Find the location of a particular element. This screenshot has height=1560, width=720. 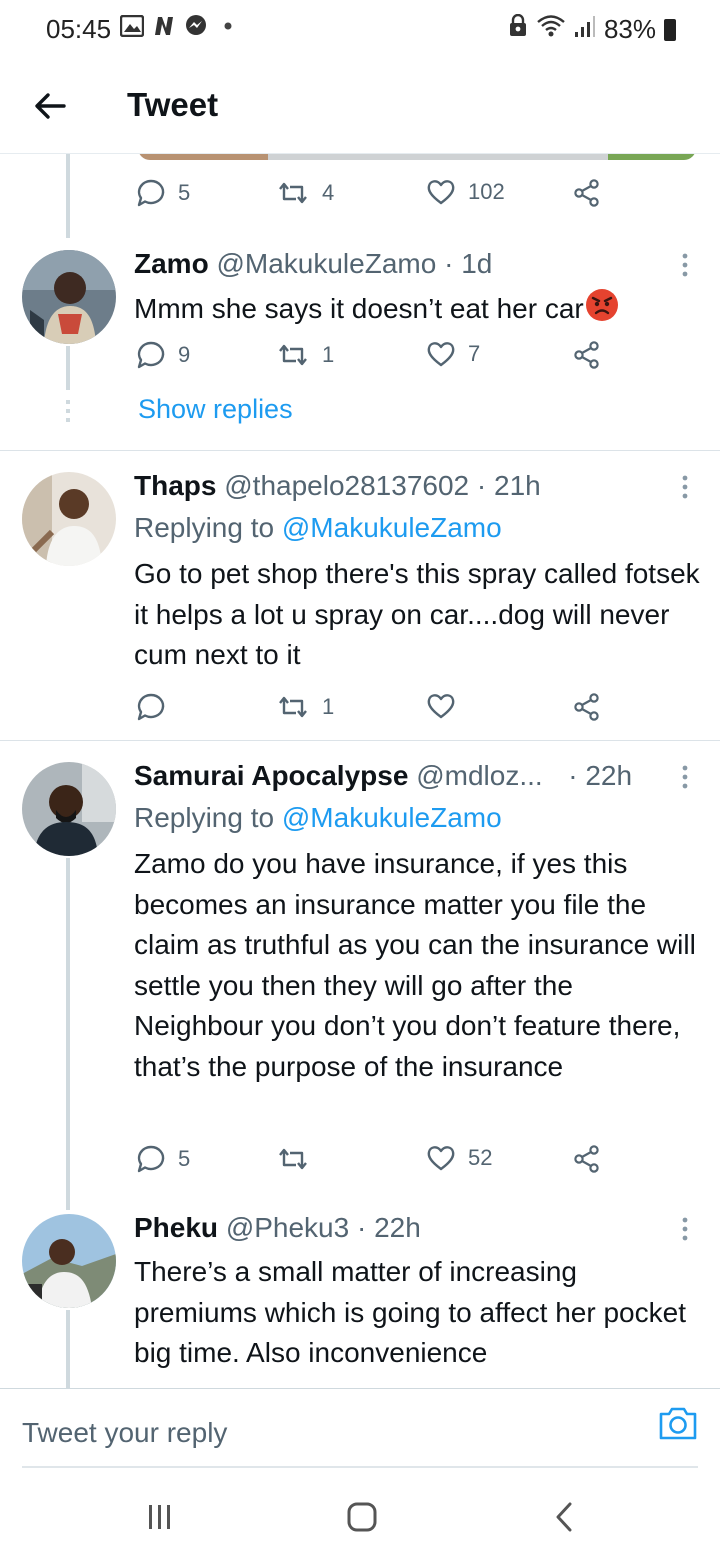

messenger-icon is located at coordinates (196, 26).